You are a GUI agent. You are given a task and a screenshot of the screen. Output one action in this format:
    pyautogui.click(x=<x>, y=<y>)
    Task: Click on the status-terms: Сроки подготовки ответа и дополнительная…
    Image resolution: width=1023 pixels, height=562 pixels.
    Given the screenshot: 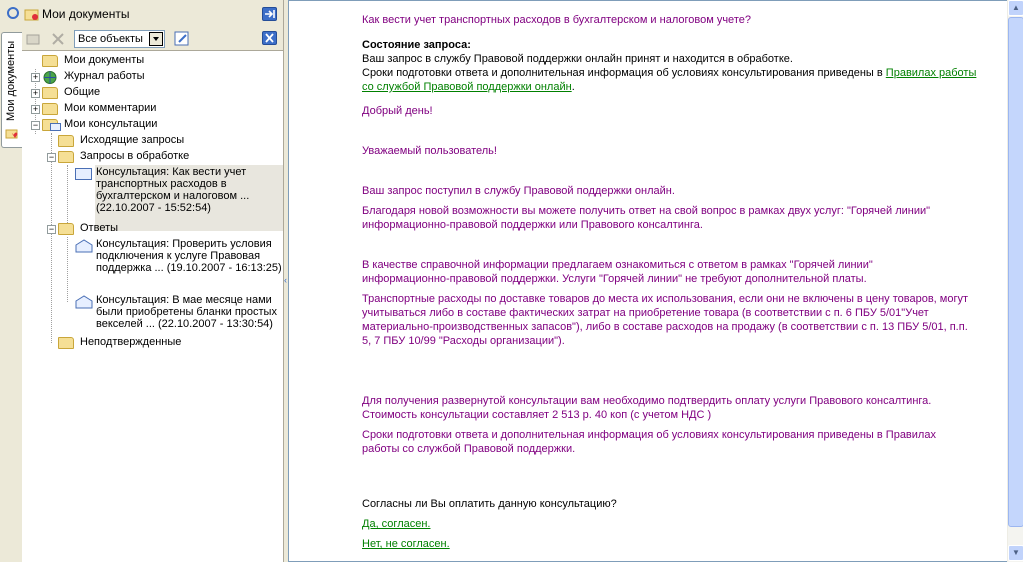 What is the action you would take?
    pyautogui.click(x=669, y=73)
    